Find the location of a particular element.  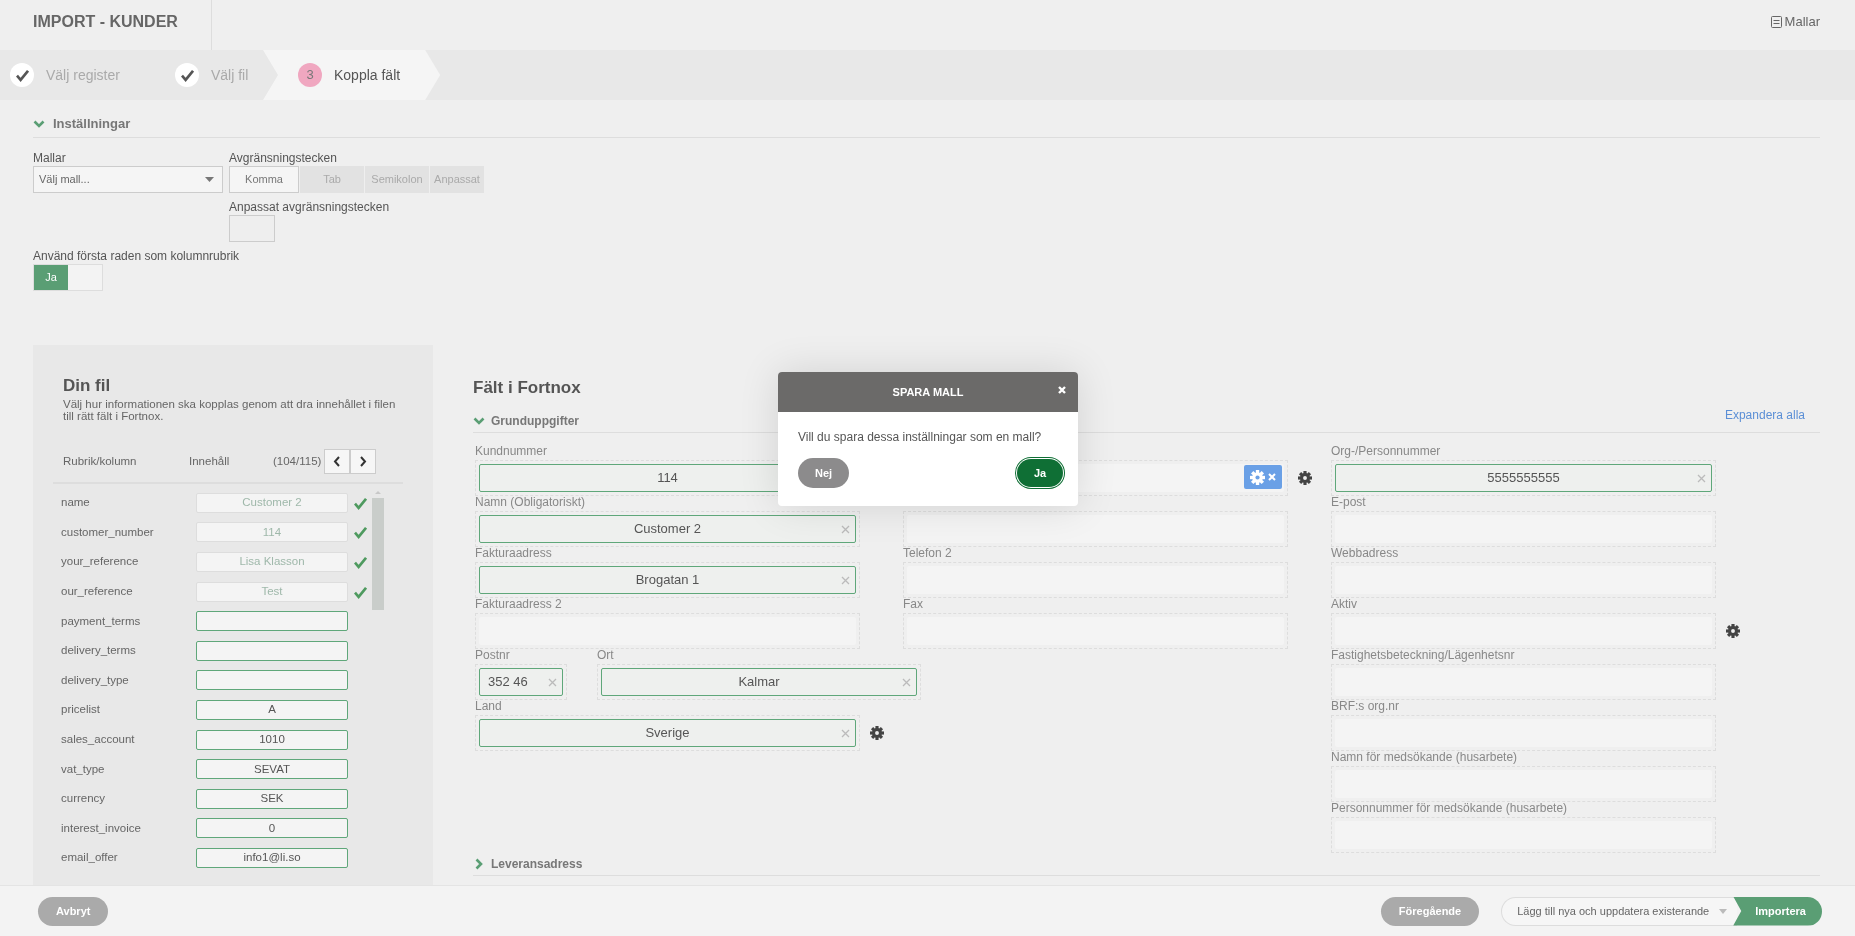

panel-title: Fält i Fortnox is located at coordinates (527, 387).